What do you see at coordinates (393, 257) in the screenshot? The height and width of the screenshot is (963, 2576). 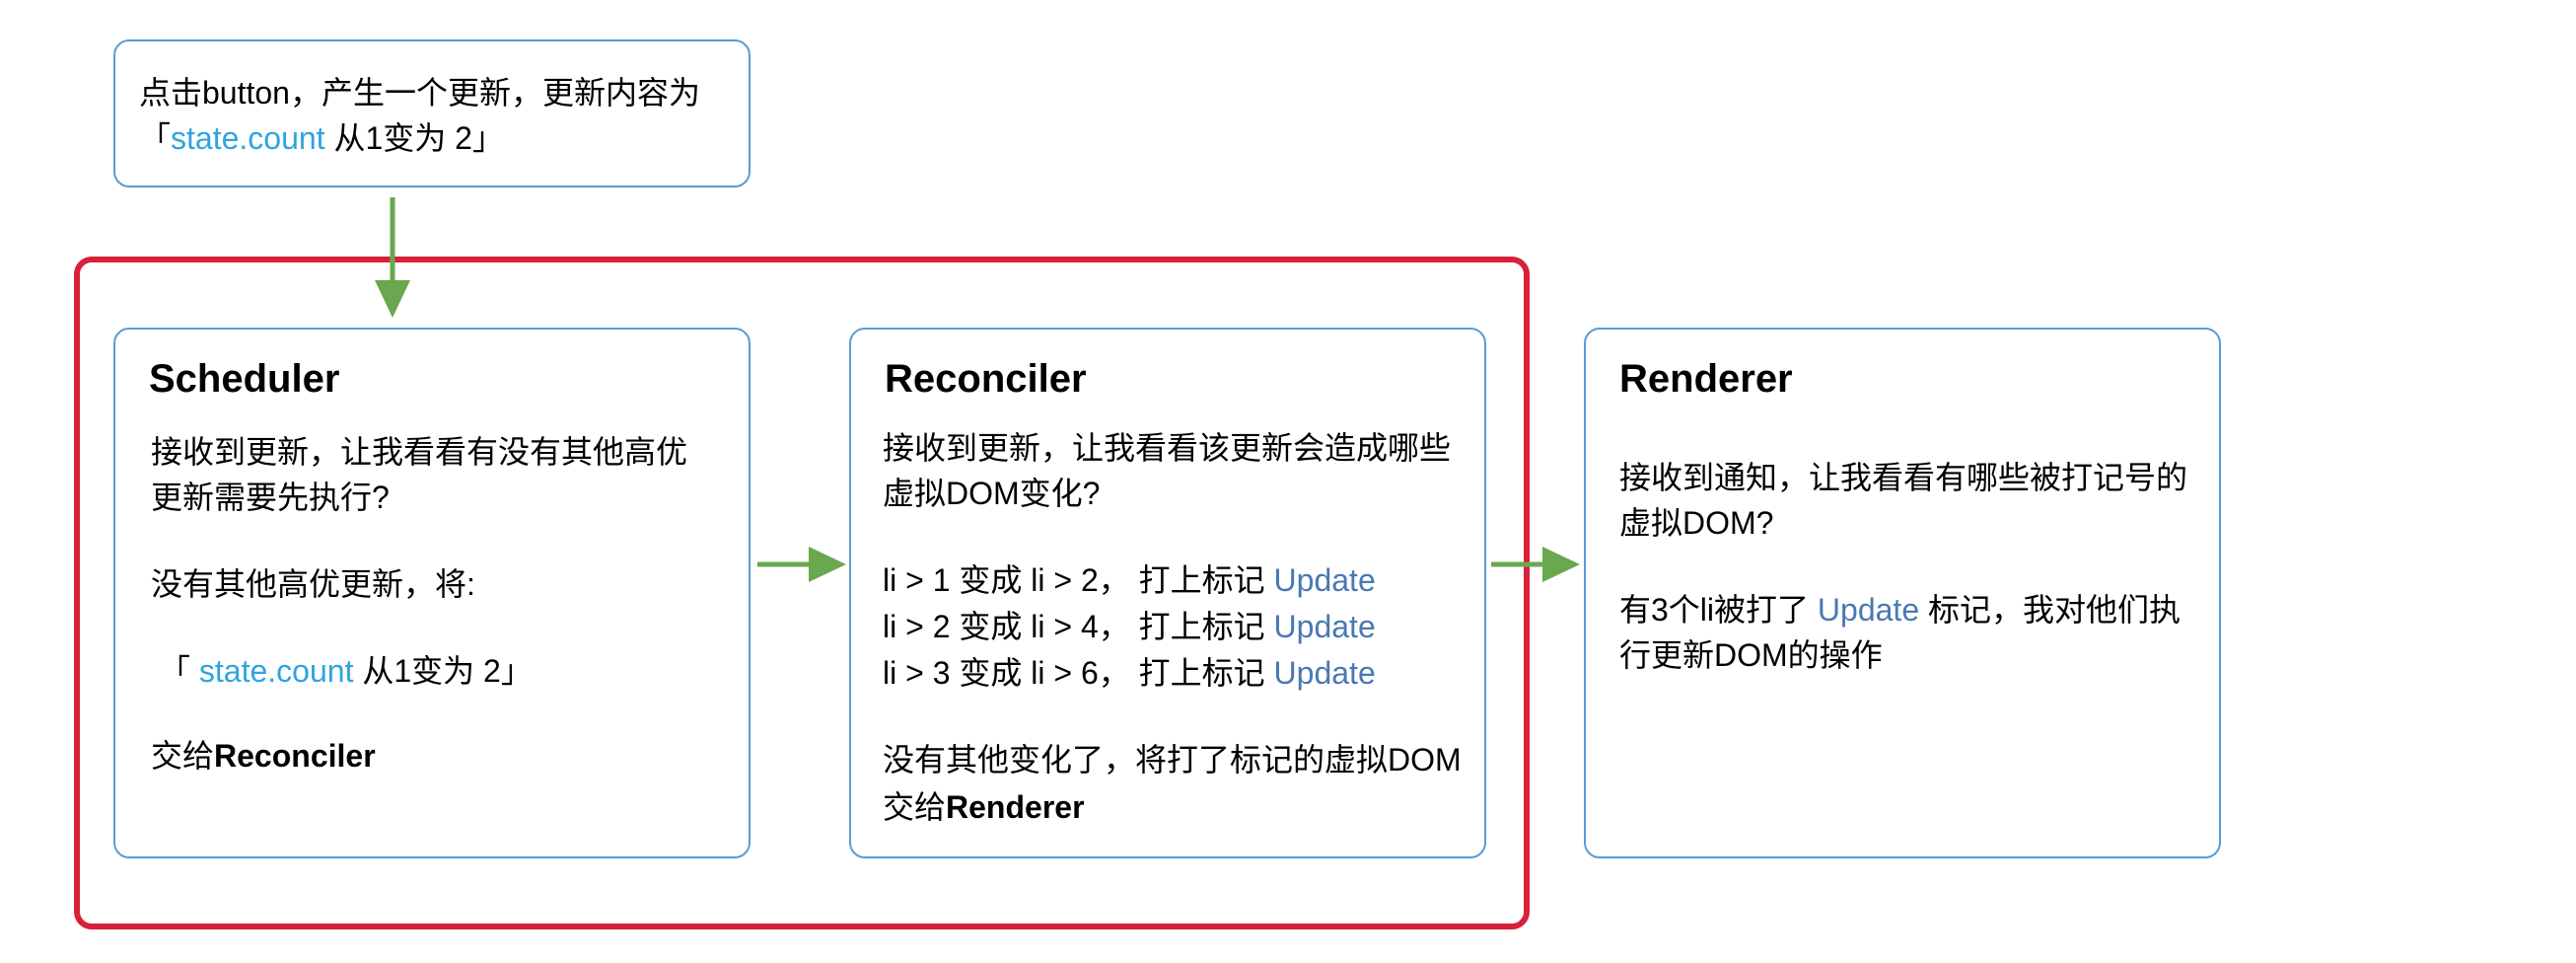 I see `arrow-trigger-to-scheduler` at bounding box center [393, 257].